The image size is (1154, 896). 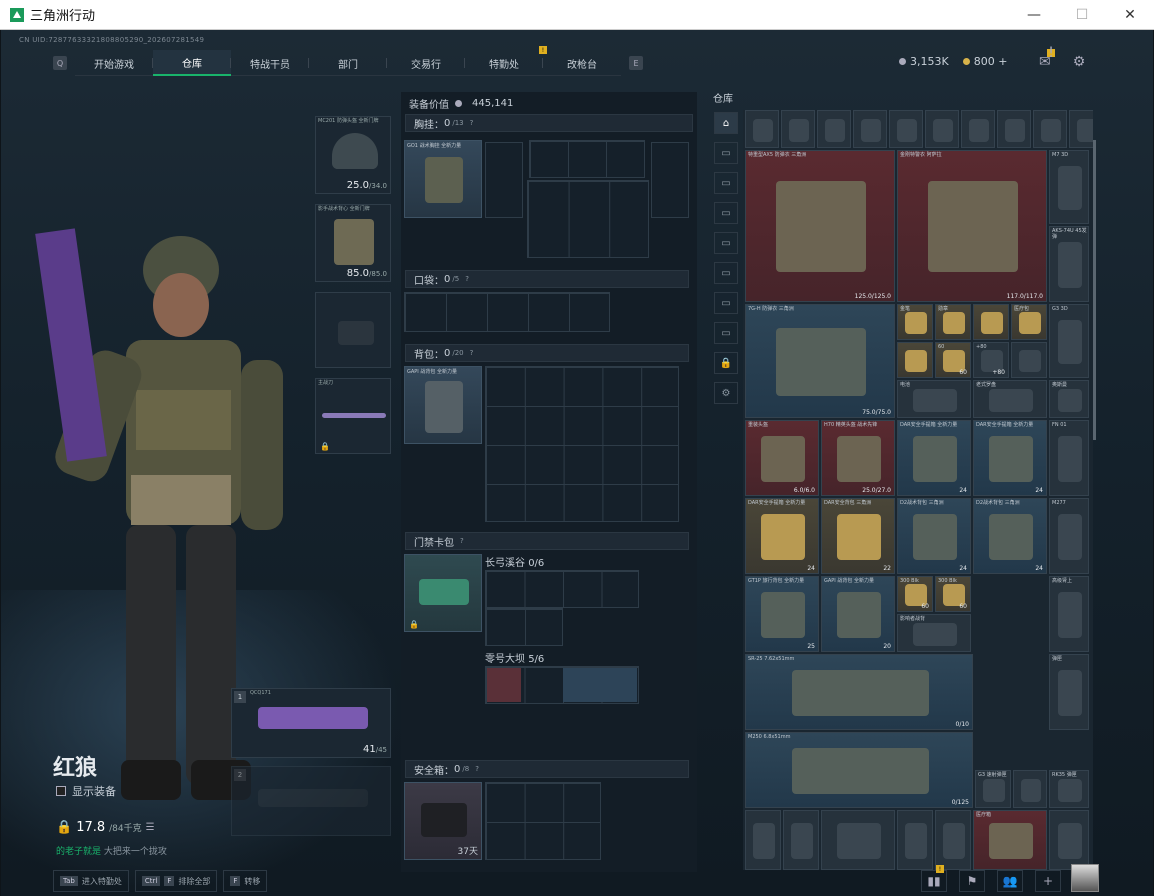 I want to click on warehouse-item: 重装头盔 6.0/6.0, so click(x=782, y=458).